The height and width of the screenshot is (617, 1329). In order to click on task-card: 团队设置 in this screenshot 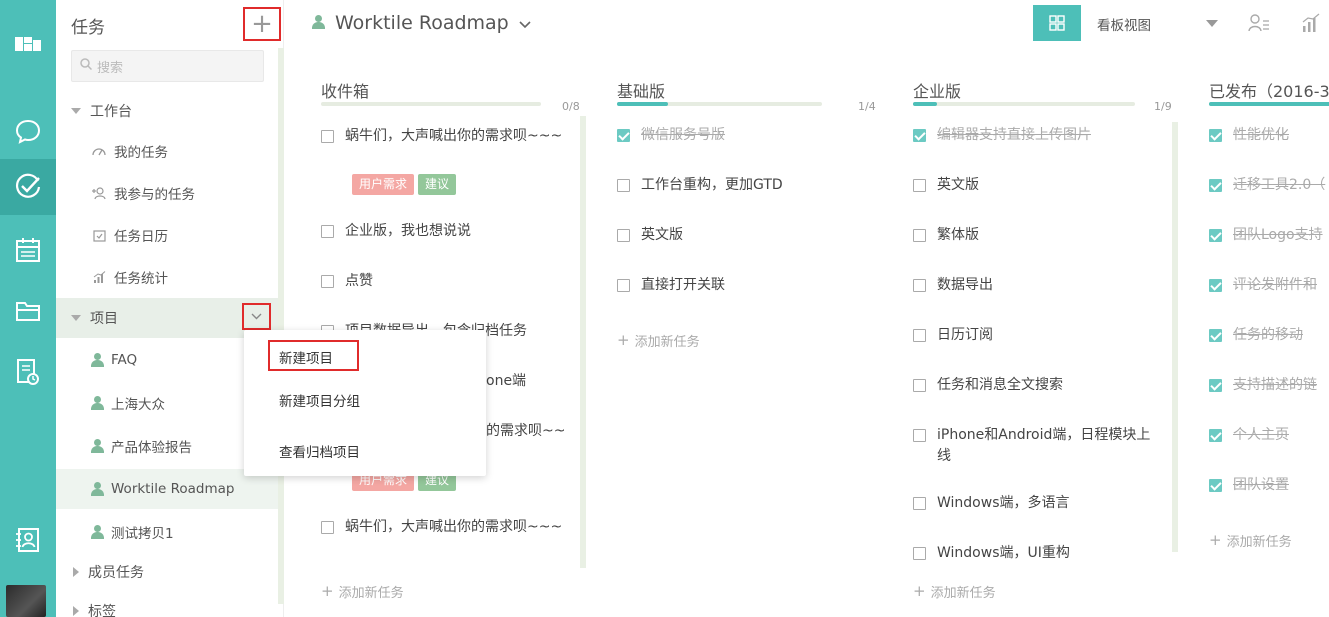, I will do `click(1269, 485)`.